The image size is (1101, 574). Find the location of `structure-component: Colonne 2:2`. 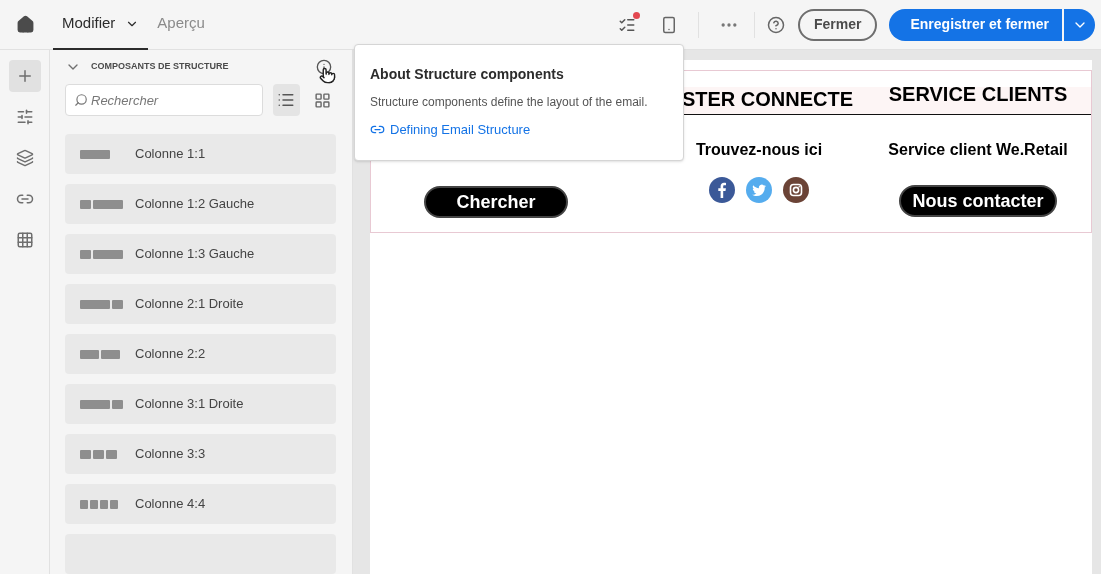

structure-component: Colonne 2:2 is located at coordinates (200, 354).